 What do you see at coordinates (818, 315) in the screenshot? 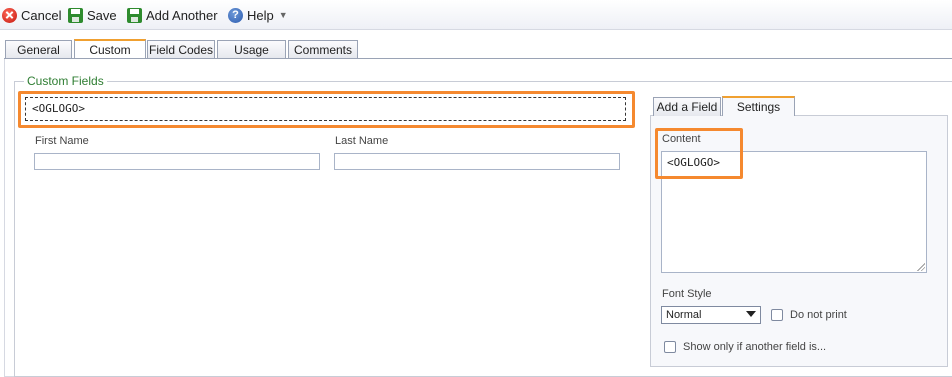
I see `do-not-print-label: Do not print` at bounding box center [818, 315].